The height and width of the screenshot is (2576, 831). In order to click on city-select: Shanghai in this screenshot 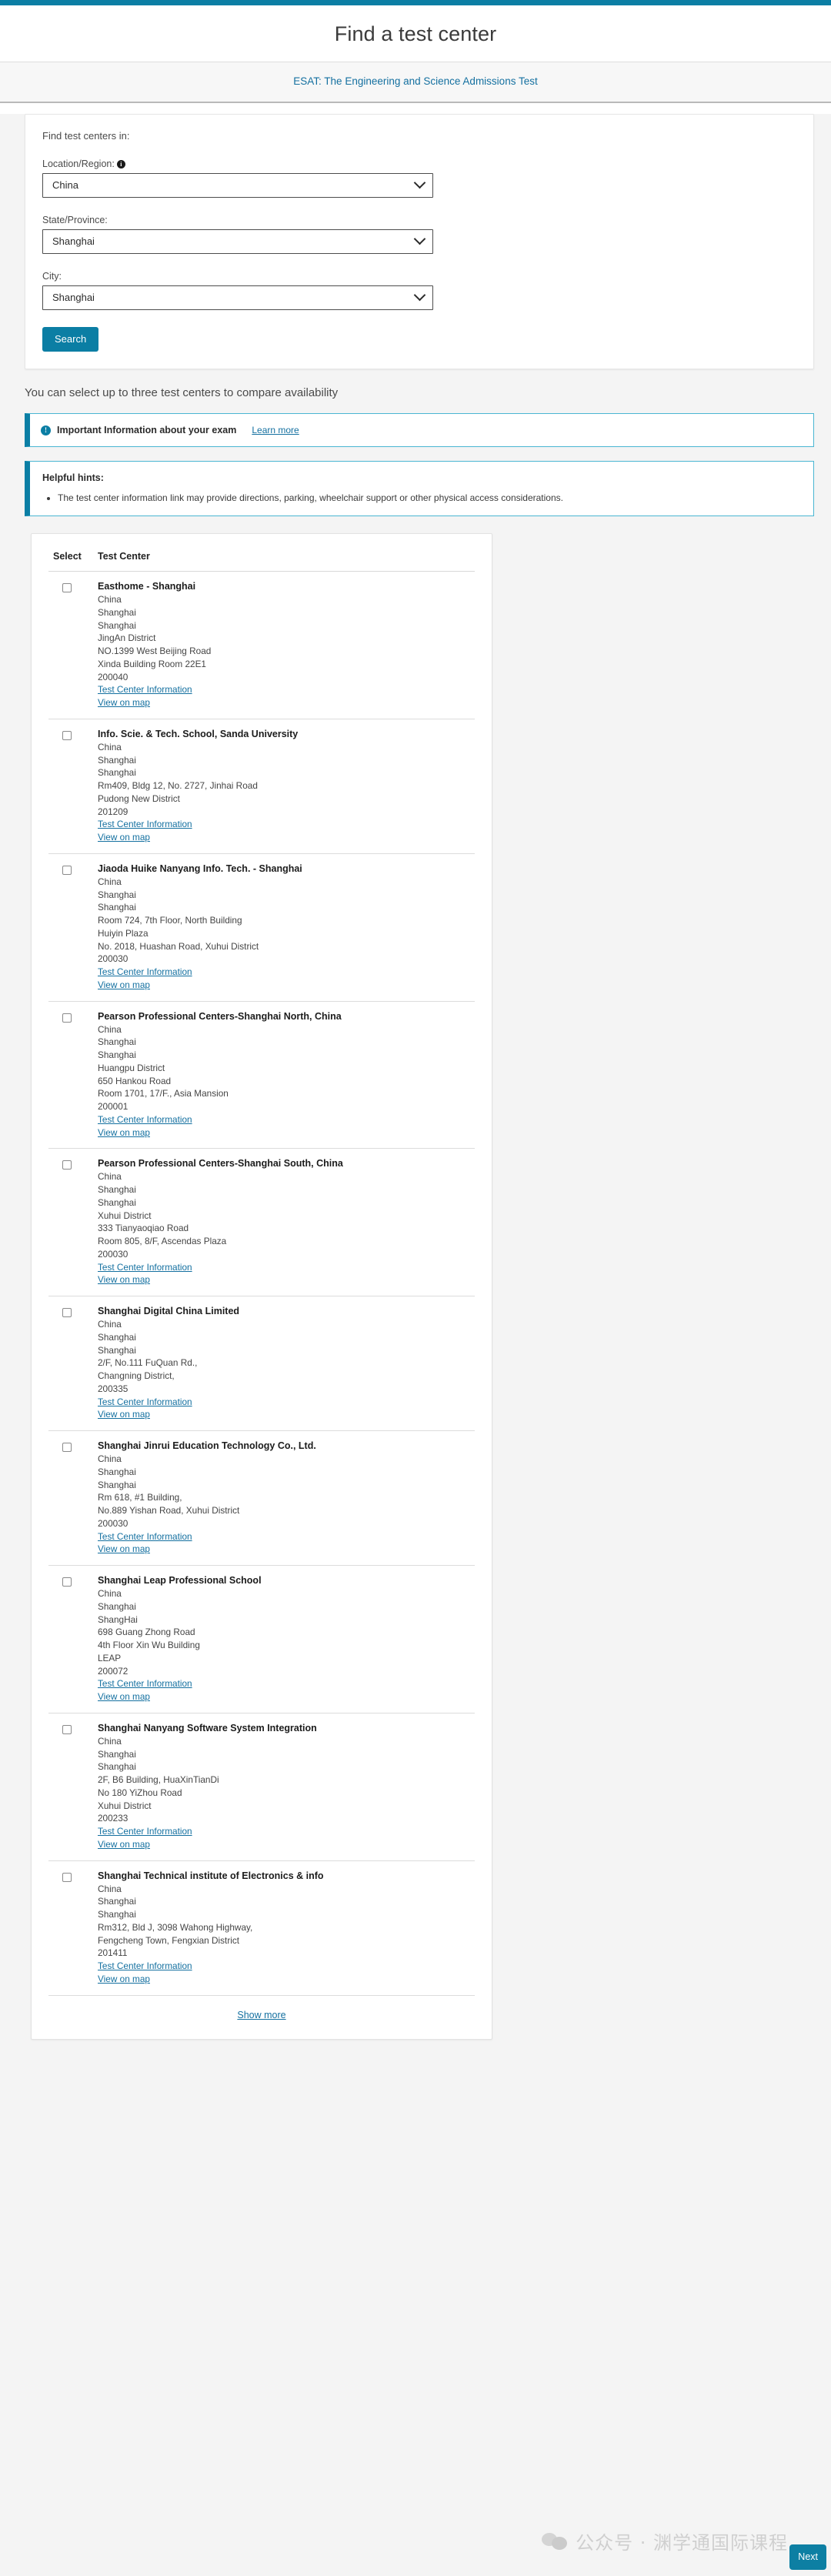, I will do `click(238, 297)`.